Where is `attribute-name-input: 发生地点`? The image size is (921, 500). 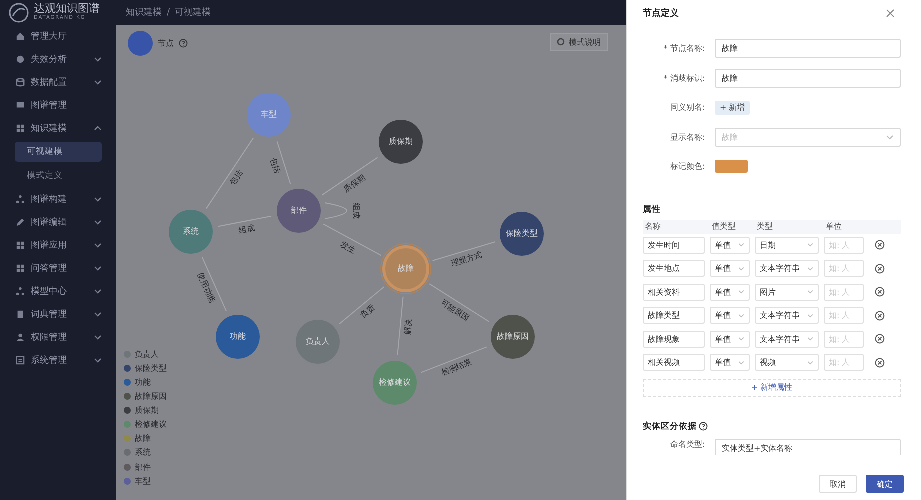 attribute-name-input: 发生地点 is located at coordinates (674, 269).